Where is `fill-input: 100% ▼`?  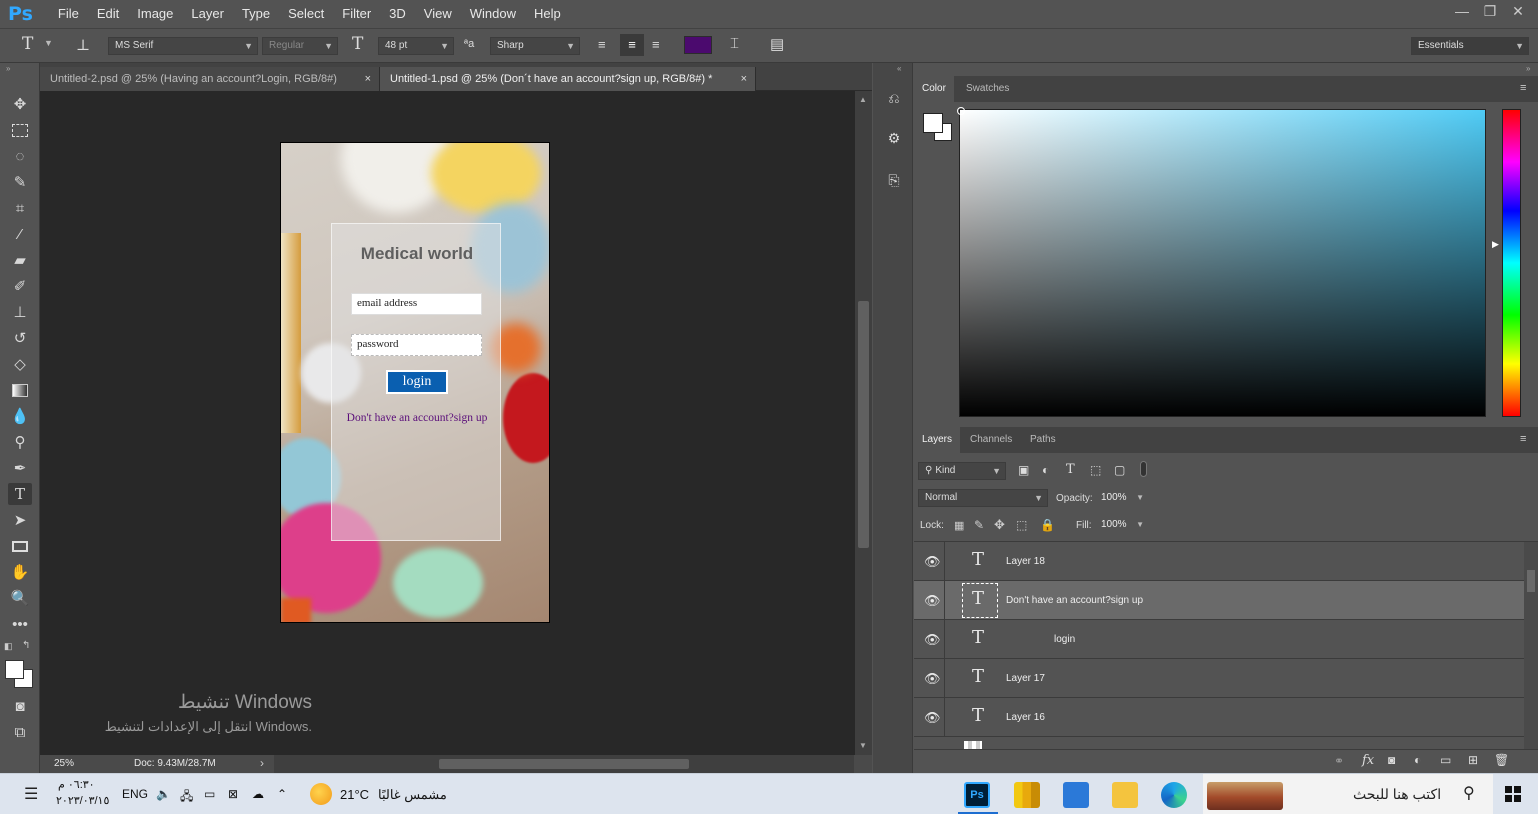
fill-input: 100% ▼ is located at coordinates (1123, 526).